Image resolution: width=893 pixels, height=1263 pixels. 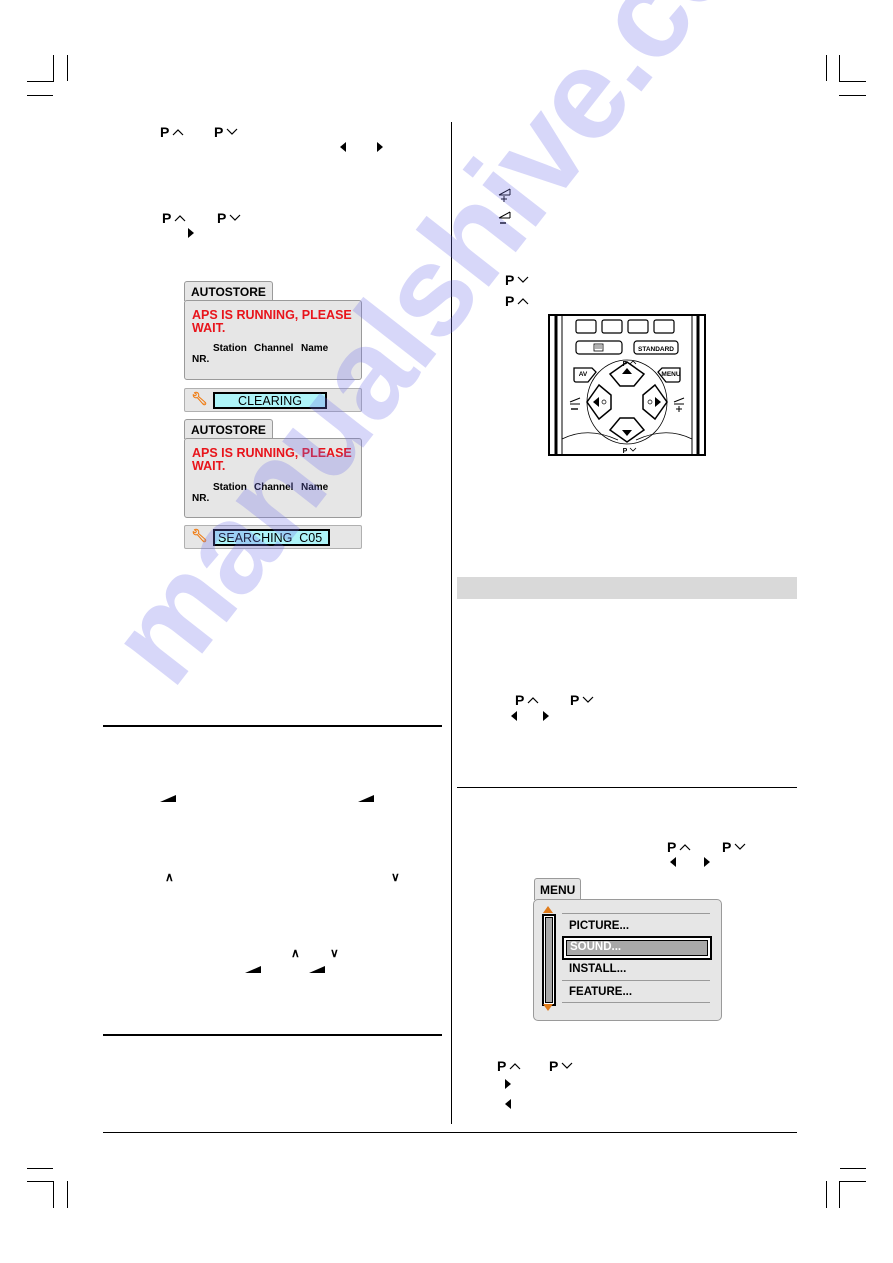 I want to click on svg-text: MENU, so click(x=670, y=374).